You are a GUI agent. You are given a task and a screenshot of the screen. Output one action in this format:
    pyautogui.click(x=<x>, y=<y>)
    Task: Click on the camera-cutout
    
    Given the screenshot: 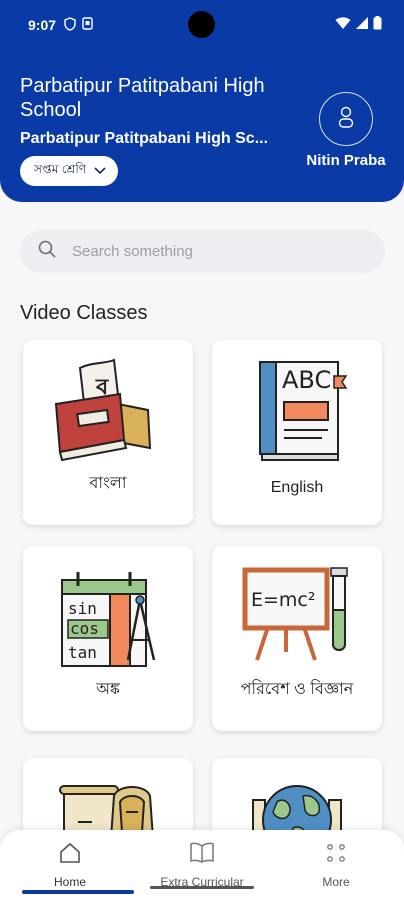 What is the action you would take?
    pyautogui.click(x=201, y=24)
    